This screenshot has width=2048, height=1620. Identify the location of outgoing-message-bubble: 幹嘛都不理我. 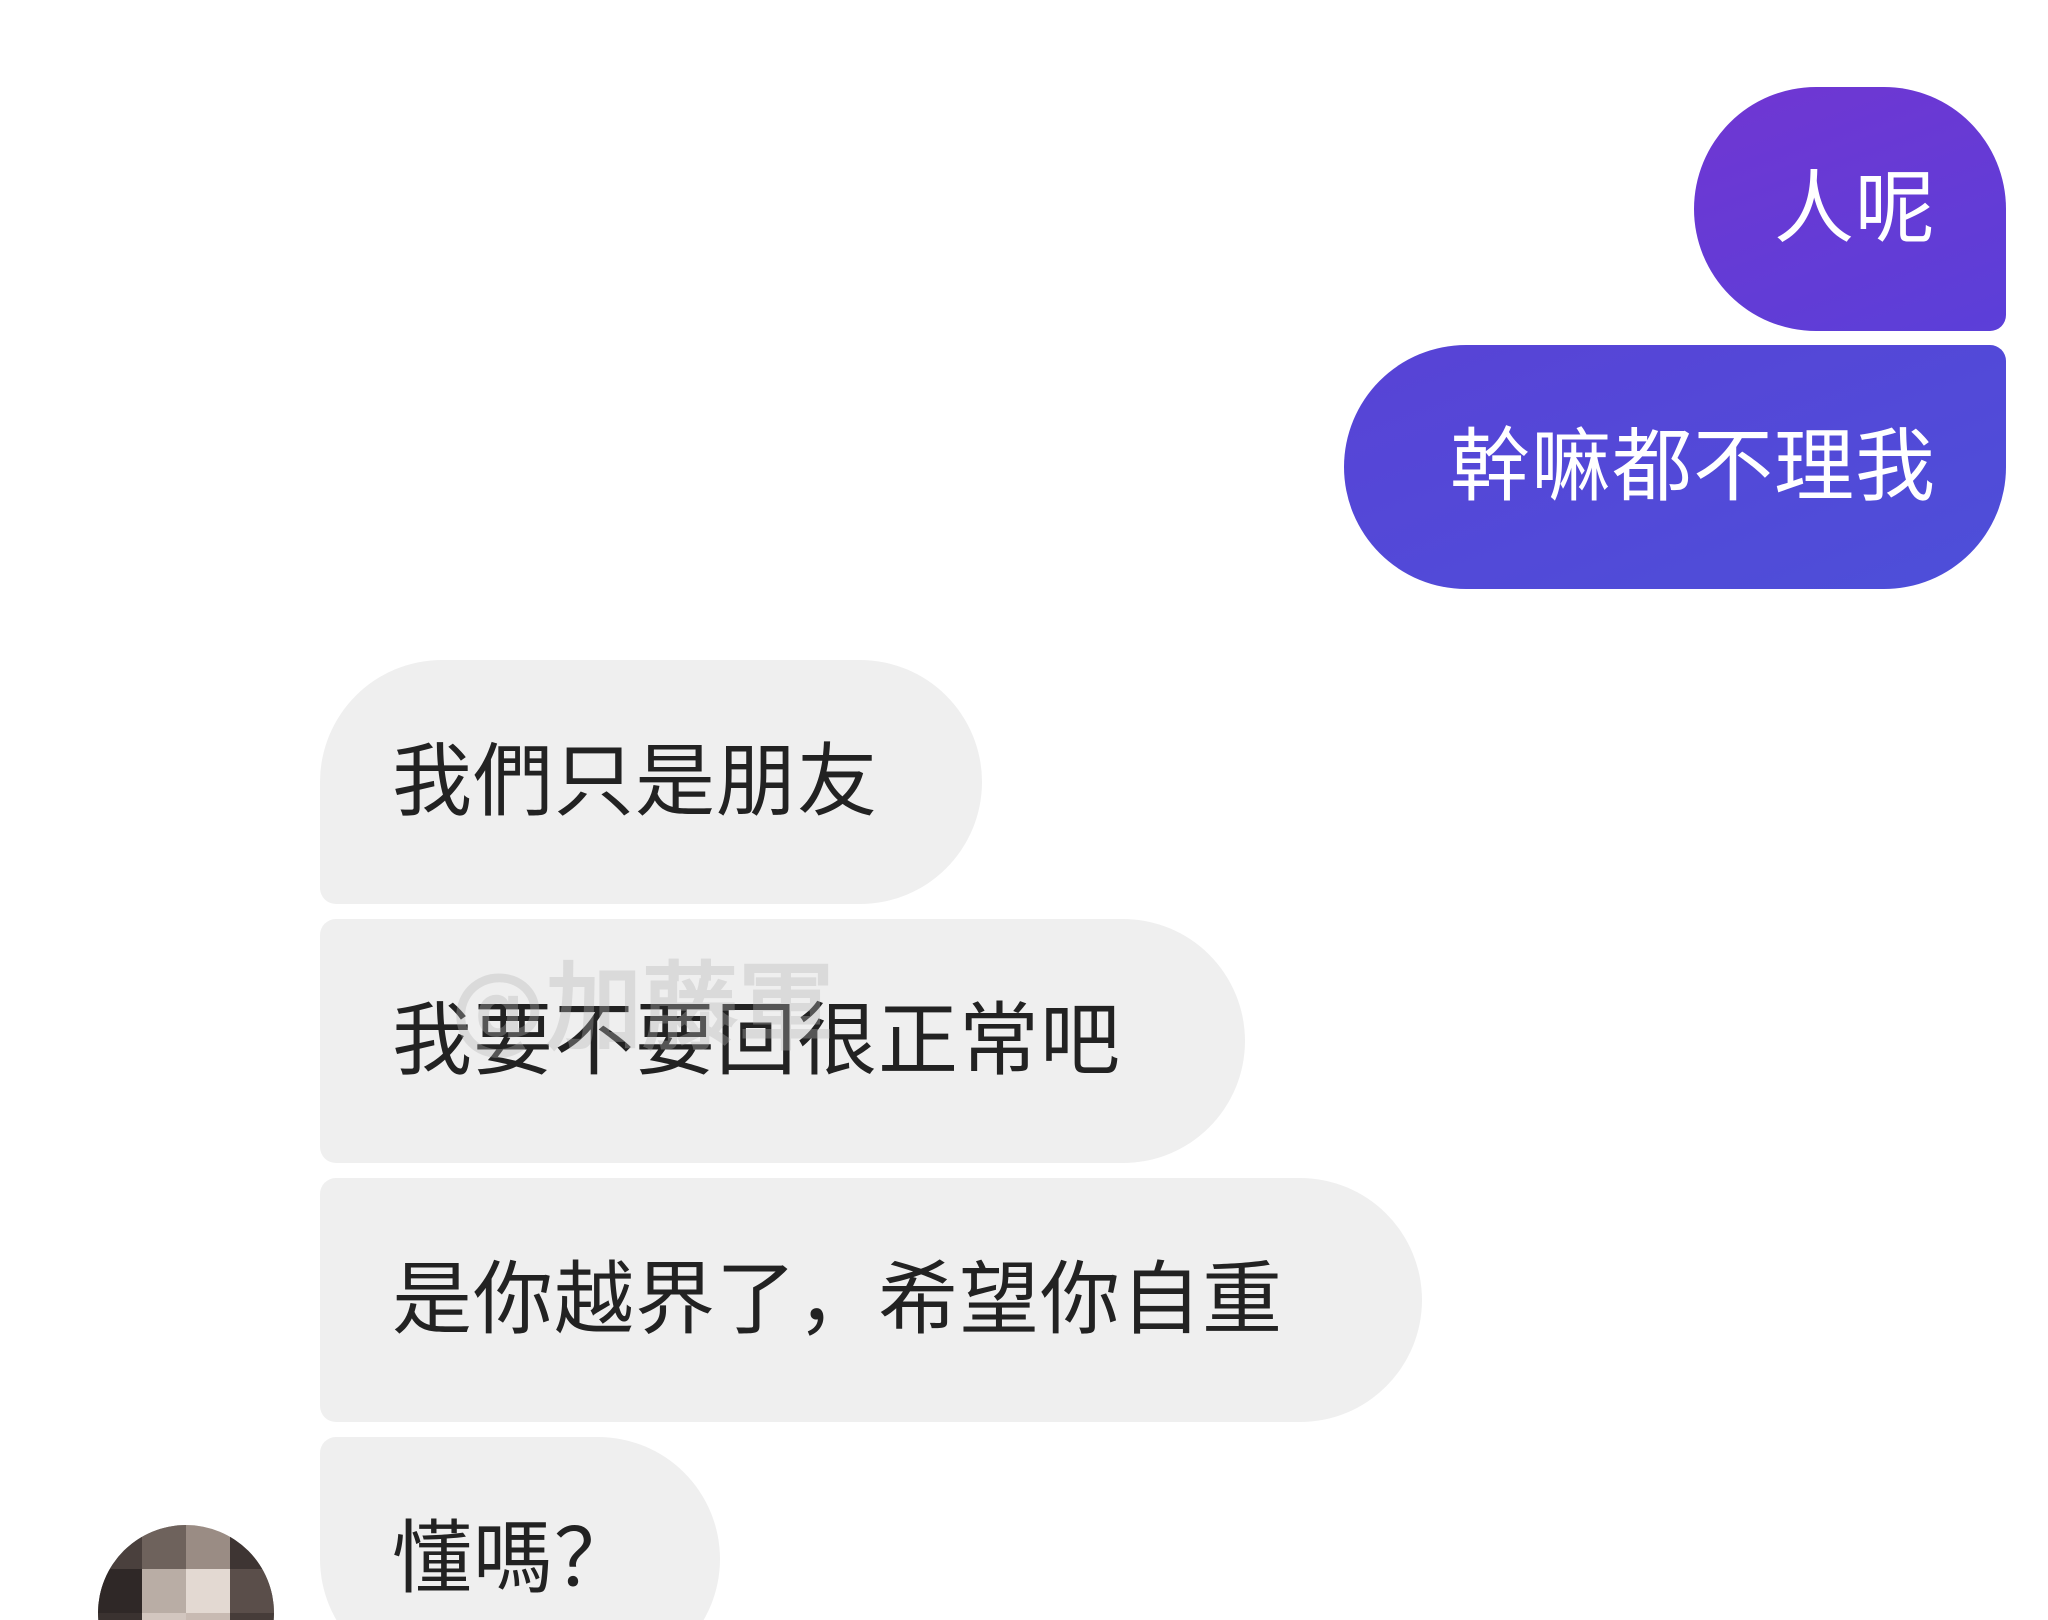
(1675, 467).